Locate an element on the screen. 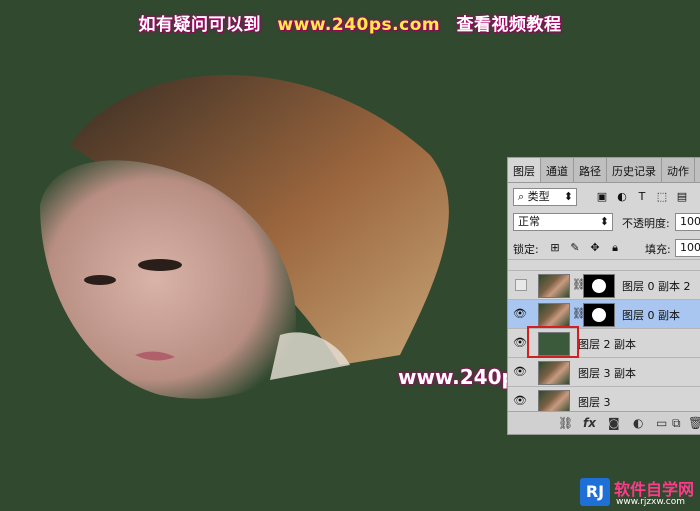 This screenshot has width=700, height=511. add-mask-icon: ◙ is located at coordinates (614, 423).